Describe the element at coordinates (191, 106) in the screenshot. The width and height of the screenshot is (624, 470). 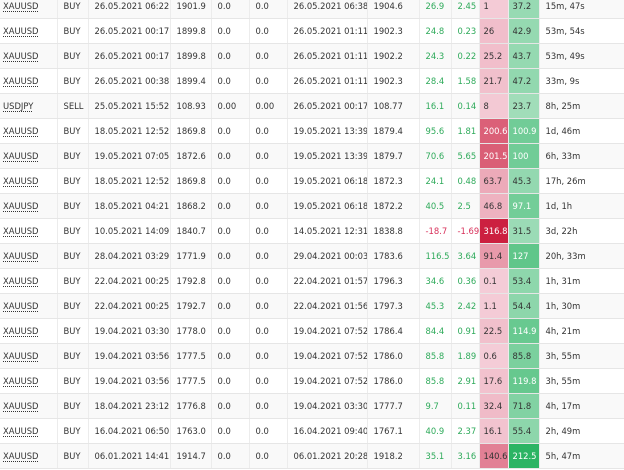
I see `open-price-cell: 108.93` at that location.